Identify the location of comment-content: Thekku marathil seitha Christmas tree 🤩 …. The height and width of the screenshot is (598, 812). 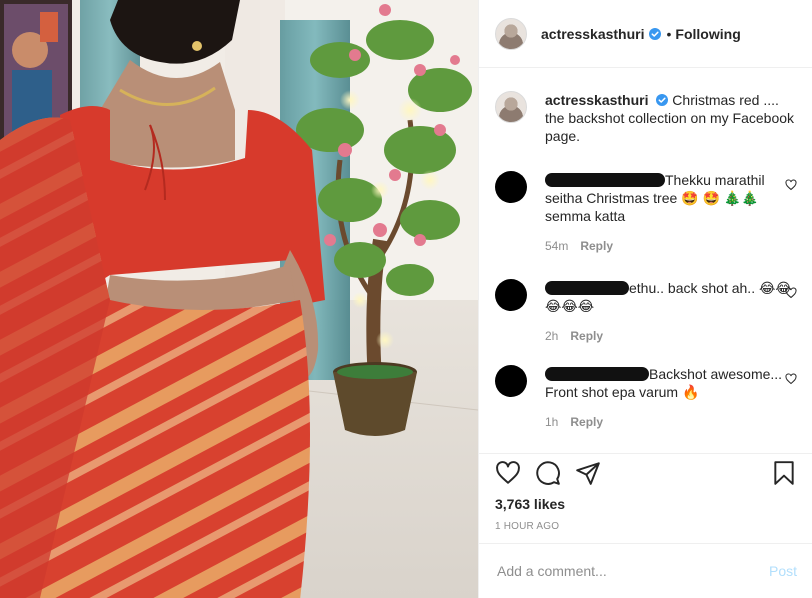
(671, 213).